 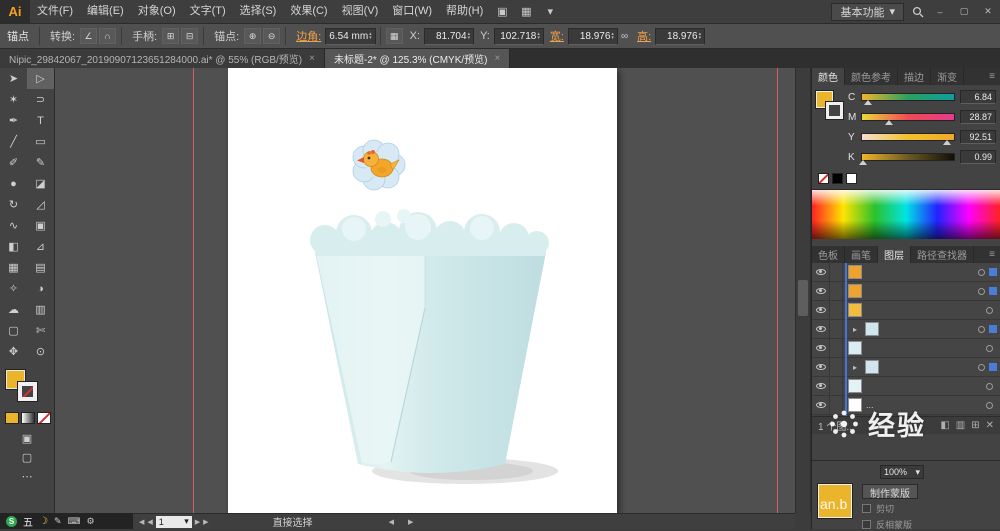 What do you see at coordinates (271, 36) in the screenshot?
I see `remove-anchor-icon: ⊖` at bounding box center [271, 36].